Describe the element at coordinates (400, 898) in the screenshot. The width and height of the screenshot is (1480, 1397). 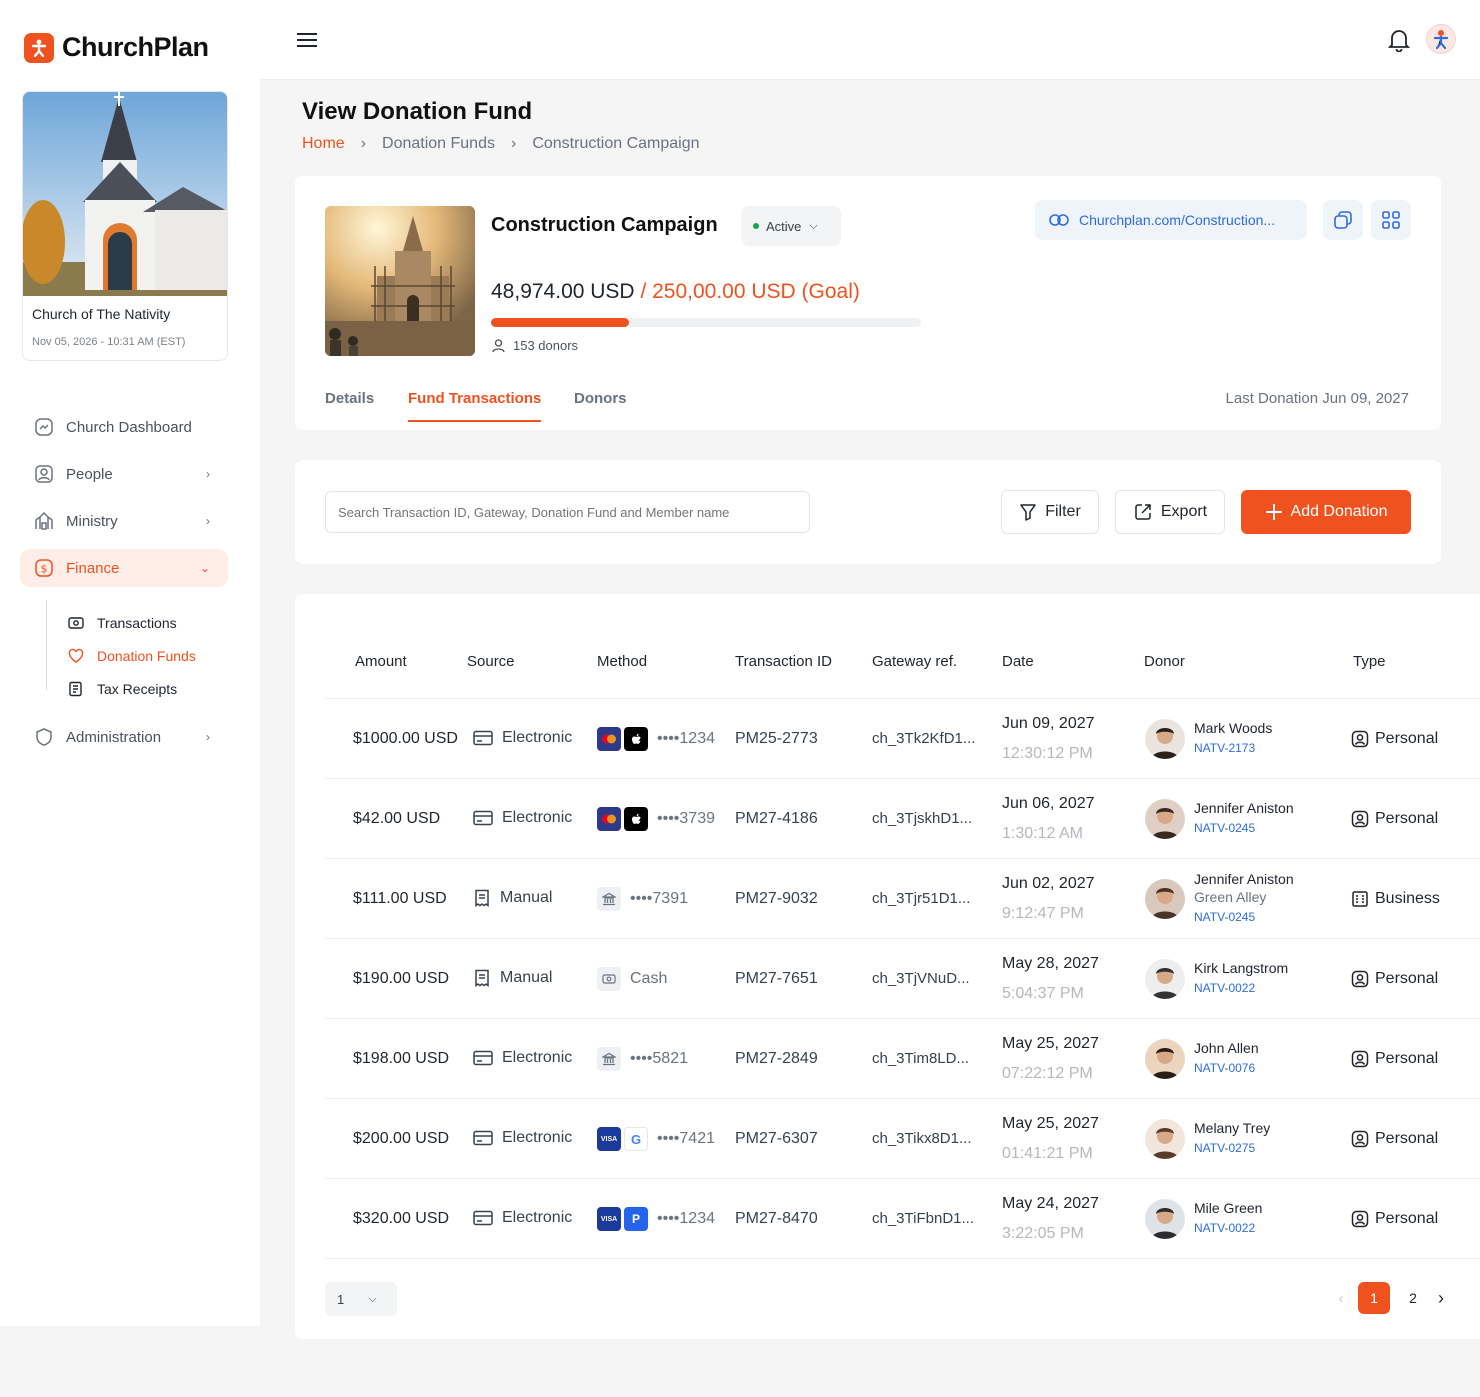
I see `amount-cell: $111.00 USD` at that location.